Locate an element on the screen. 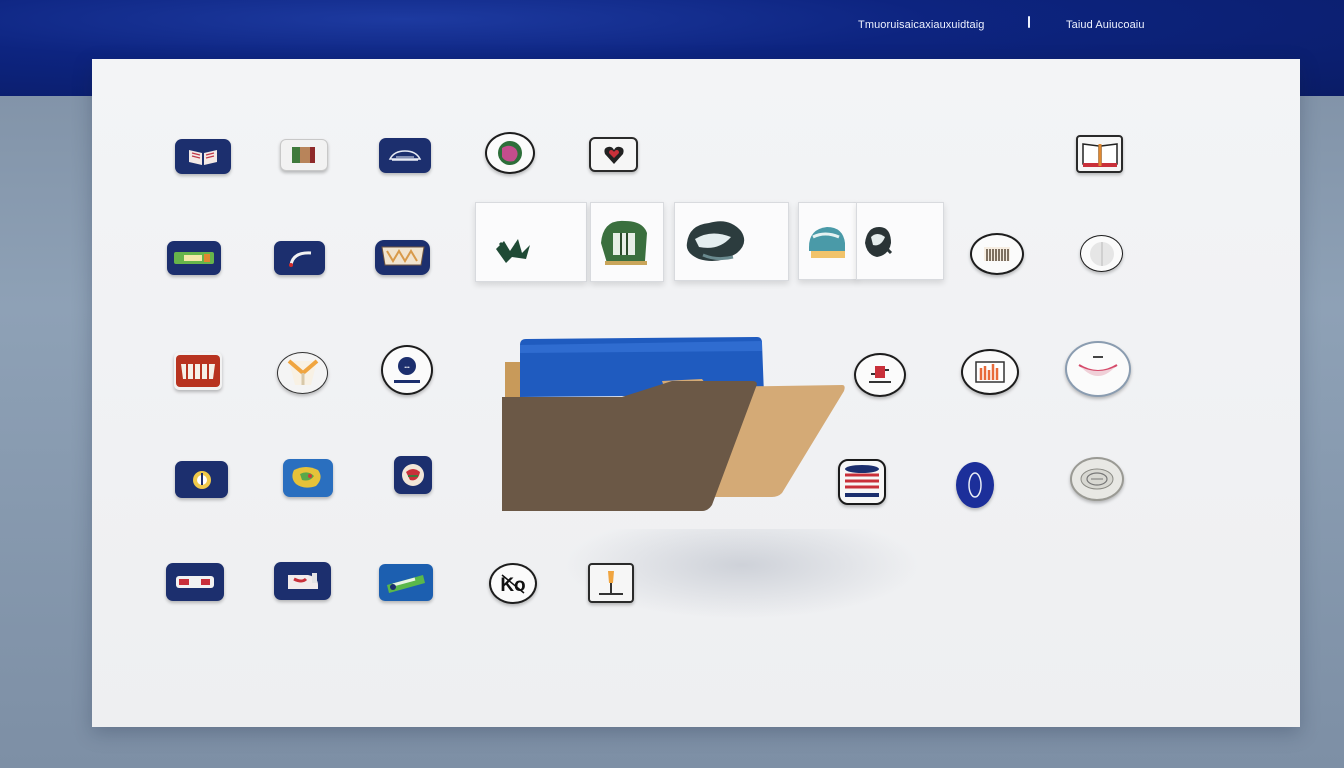 This screenshot has width=1344, height=768. book-icon is located at coordinates (203, 156).